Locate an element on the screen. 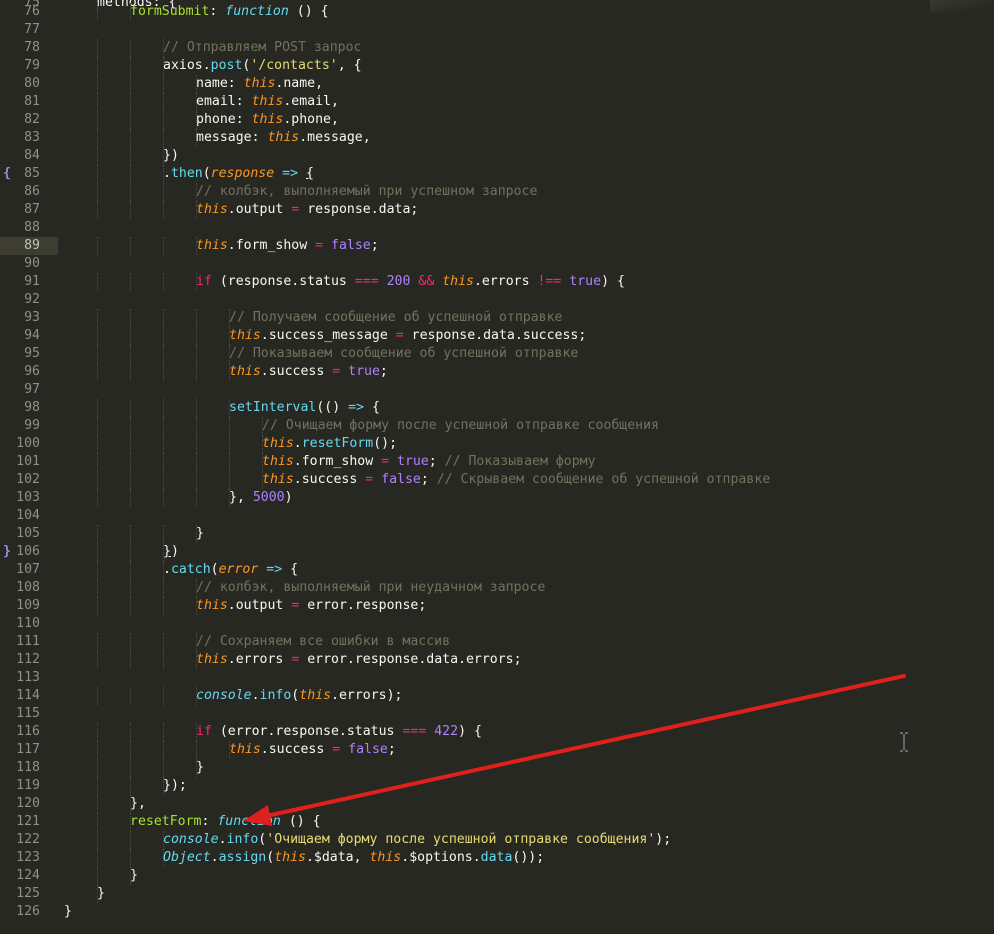 The height and width of the screenshot is (934, 994). code-text: // Сохраняем все ошибки в массив is located at coordinates (323, 642).